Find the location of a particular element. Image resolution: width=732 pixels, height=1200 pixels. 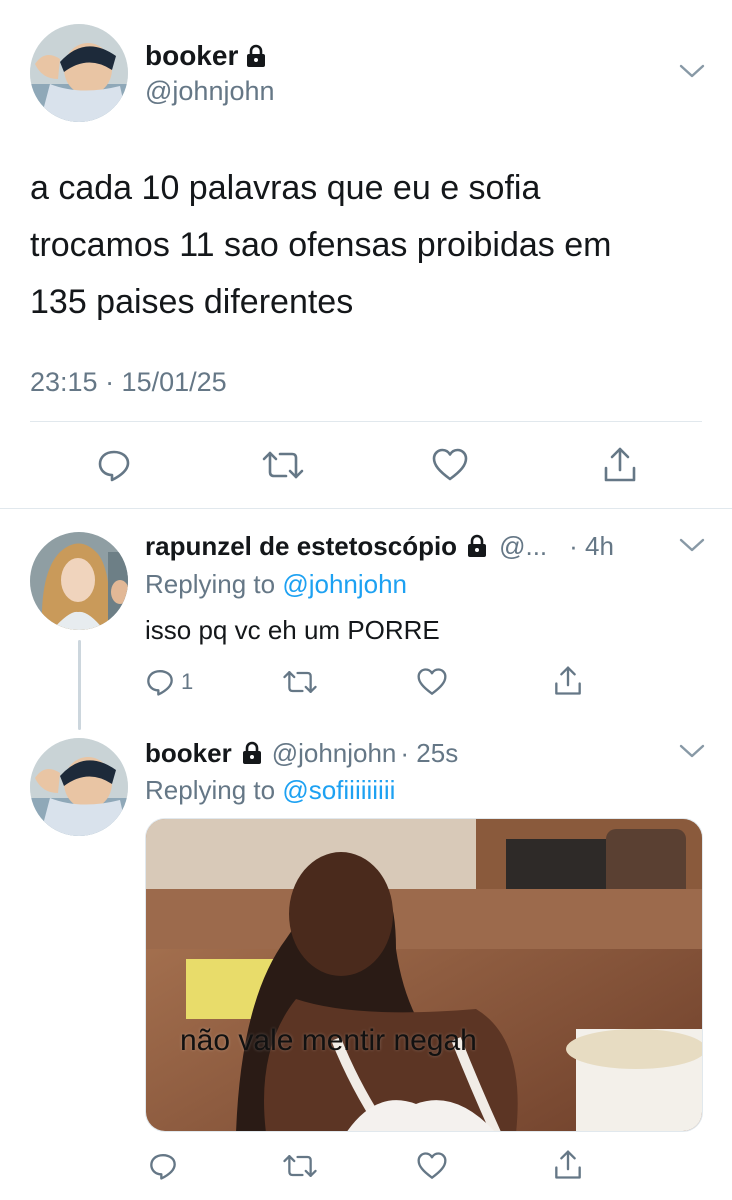

main-divider-top is located at coordinates (366, 421).